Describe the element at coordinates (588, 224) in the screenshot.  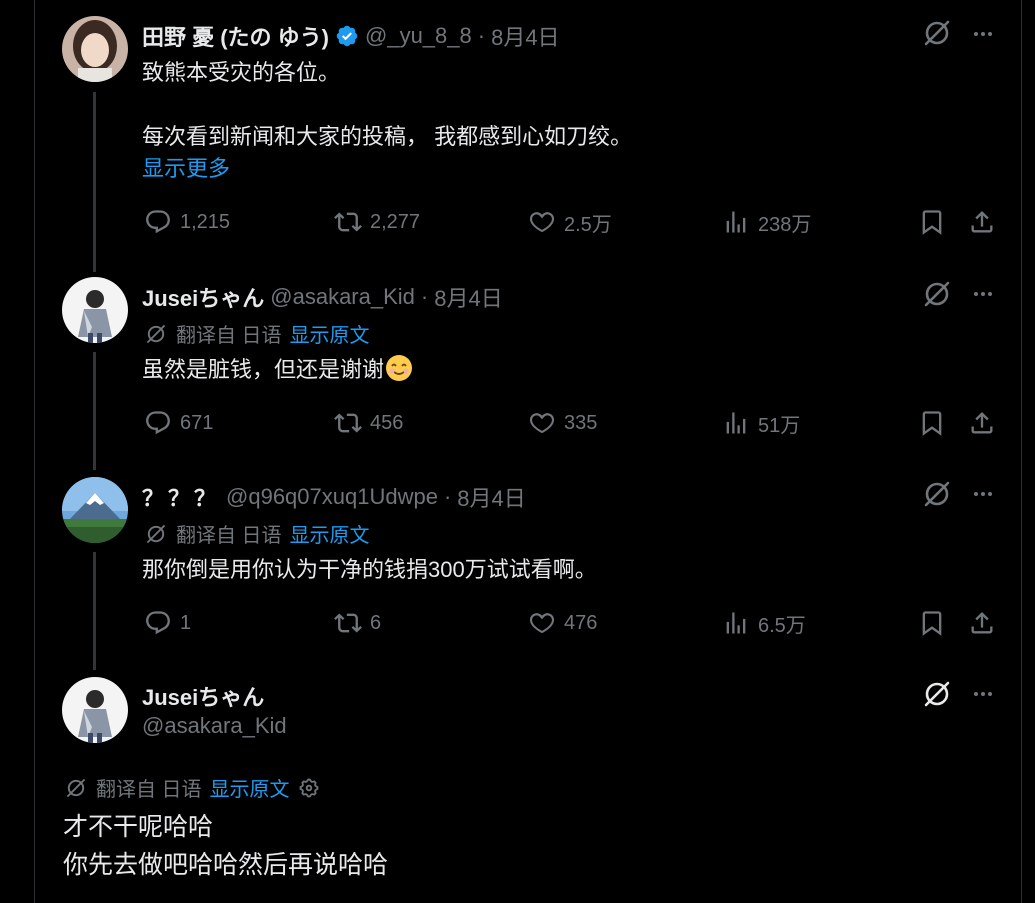
I see `like-count: 2.5万` at that location.